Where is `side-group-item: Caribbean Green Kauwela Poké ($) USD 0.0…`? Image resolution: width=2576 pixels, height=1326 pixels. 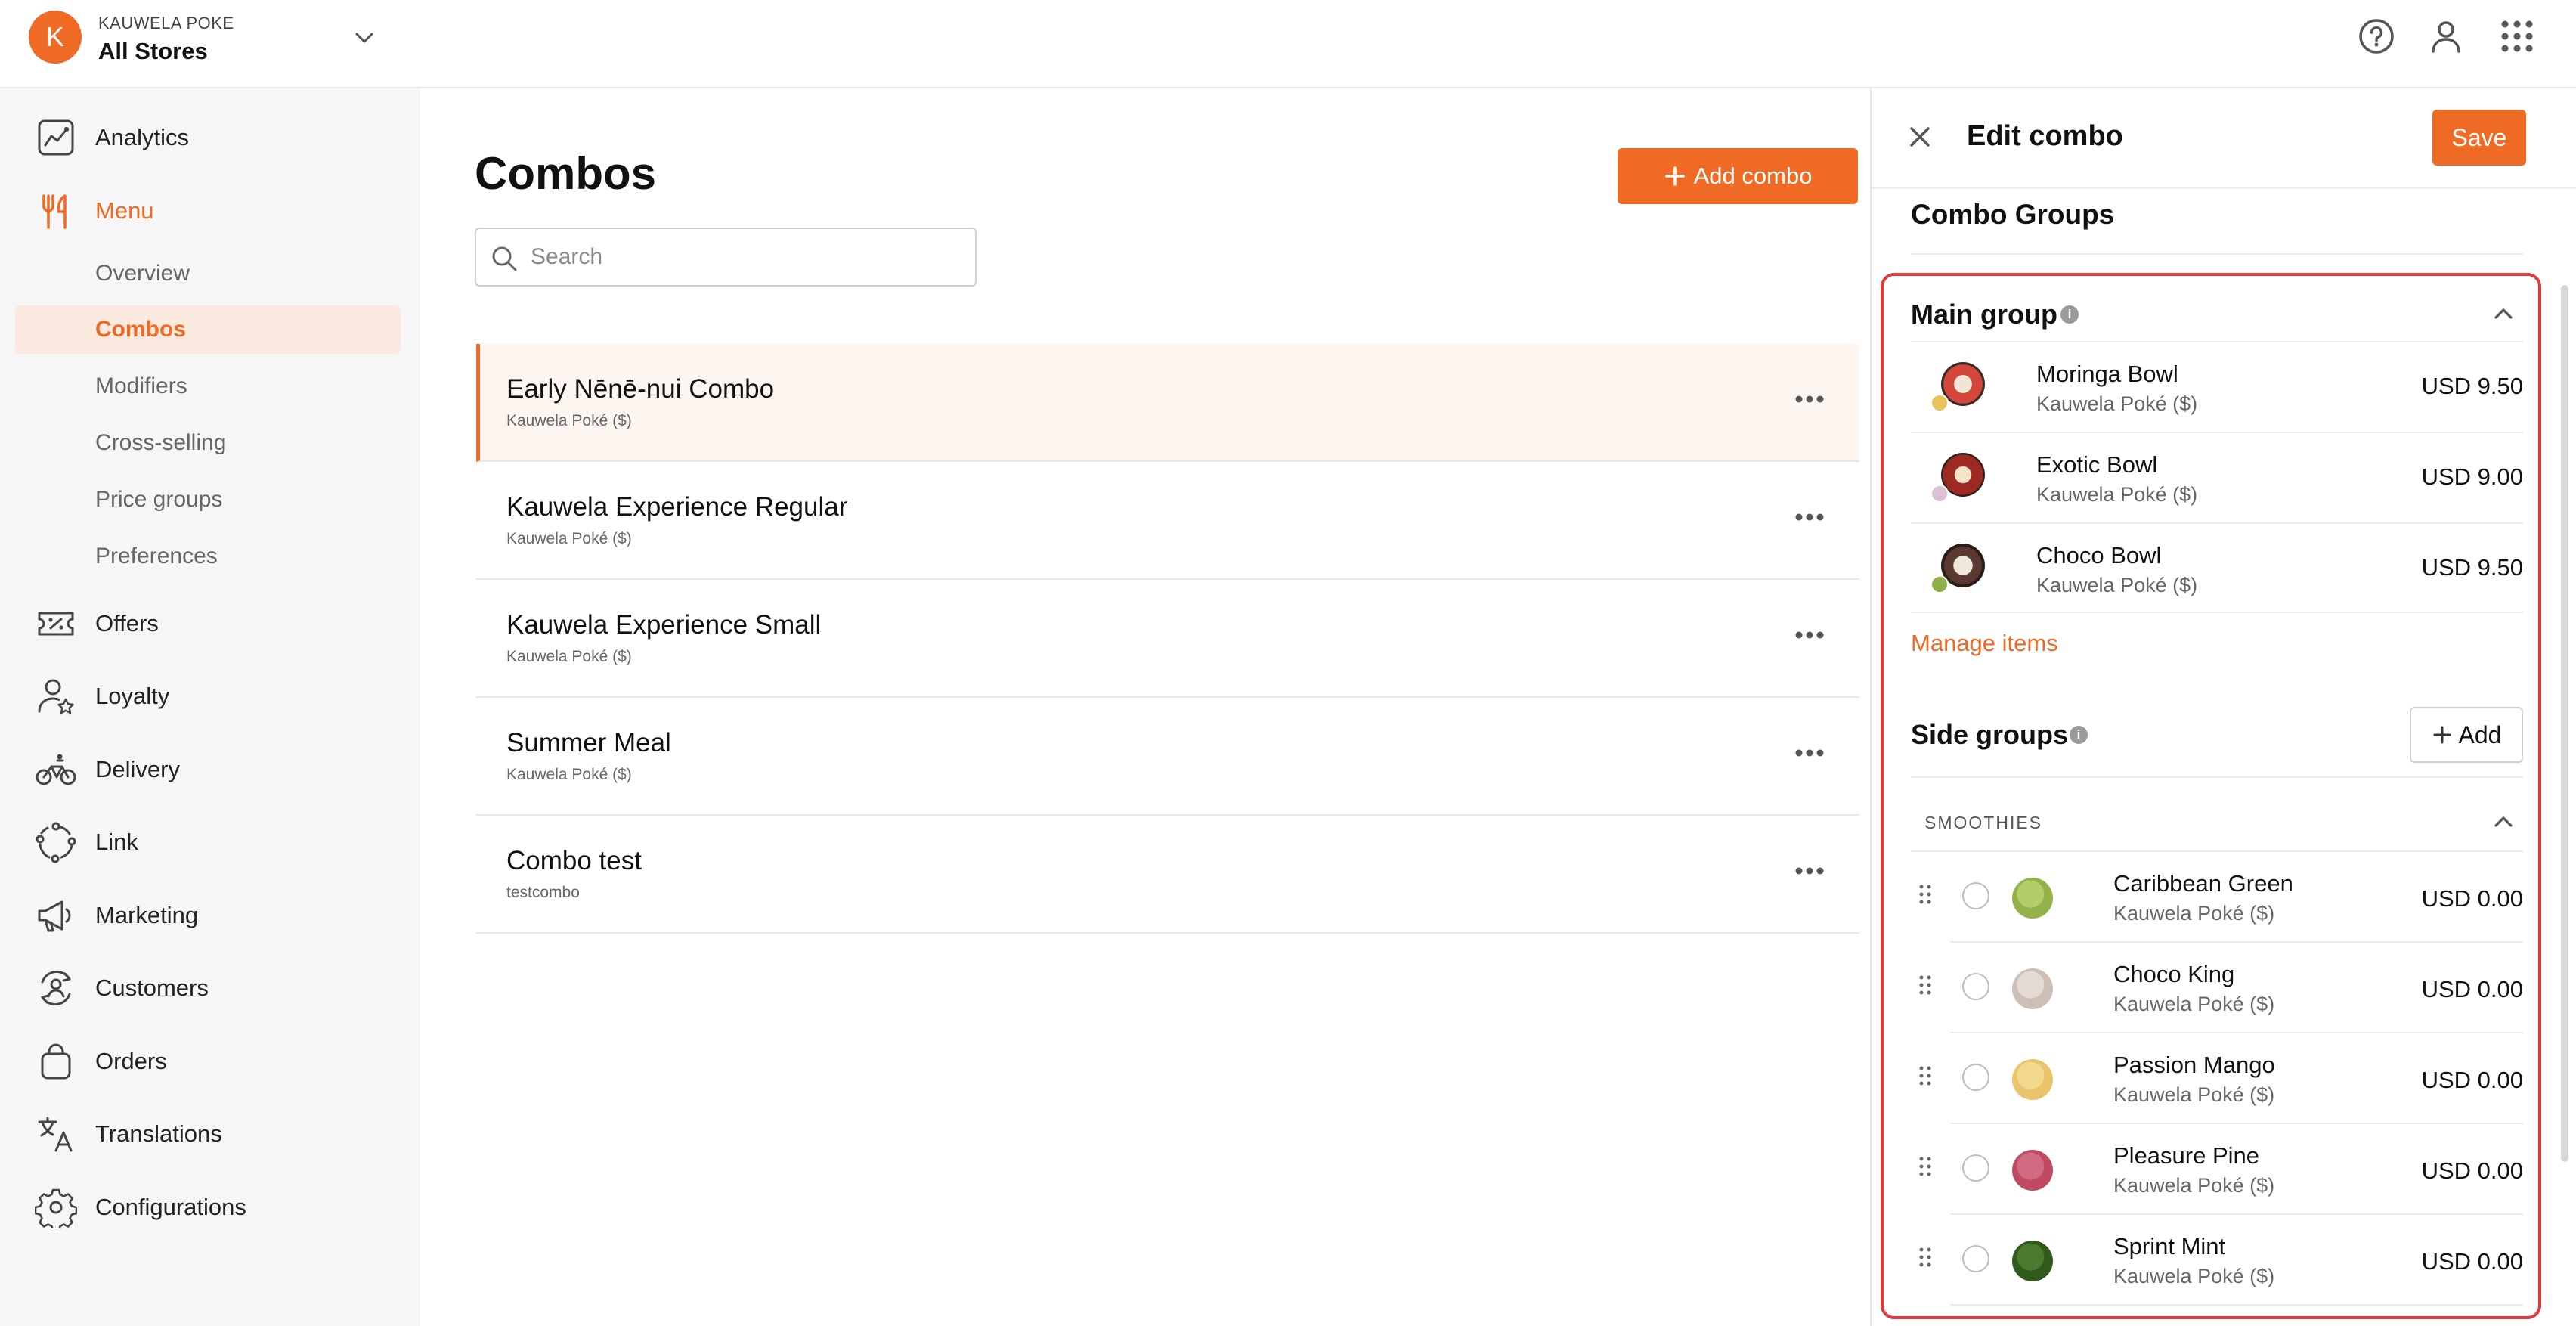 side-group-item: Caribbean Green Kauwela Poké ($) USD 0.0… is located at coordinates (2236, 897).